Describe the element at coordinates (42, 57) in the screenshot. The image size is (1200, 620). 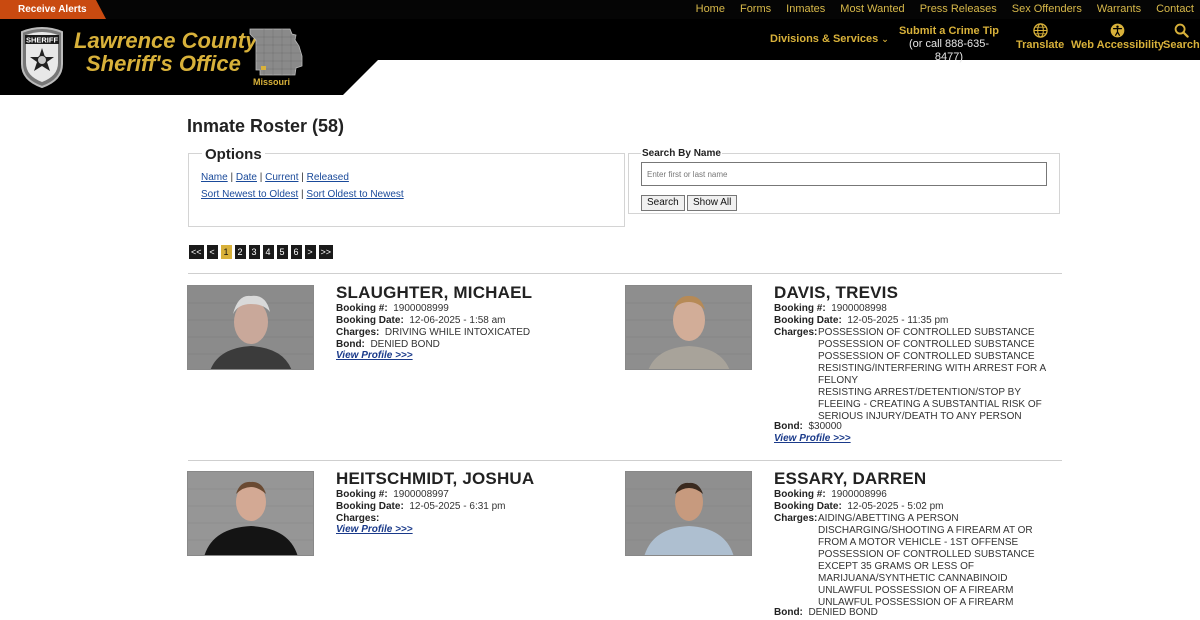
I see `sheriff-badge-icon: SHERIFF` at that location.